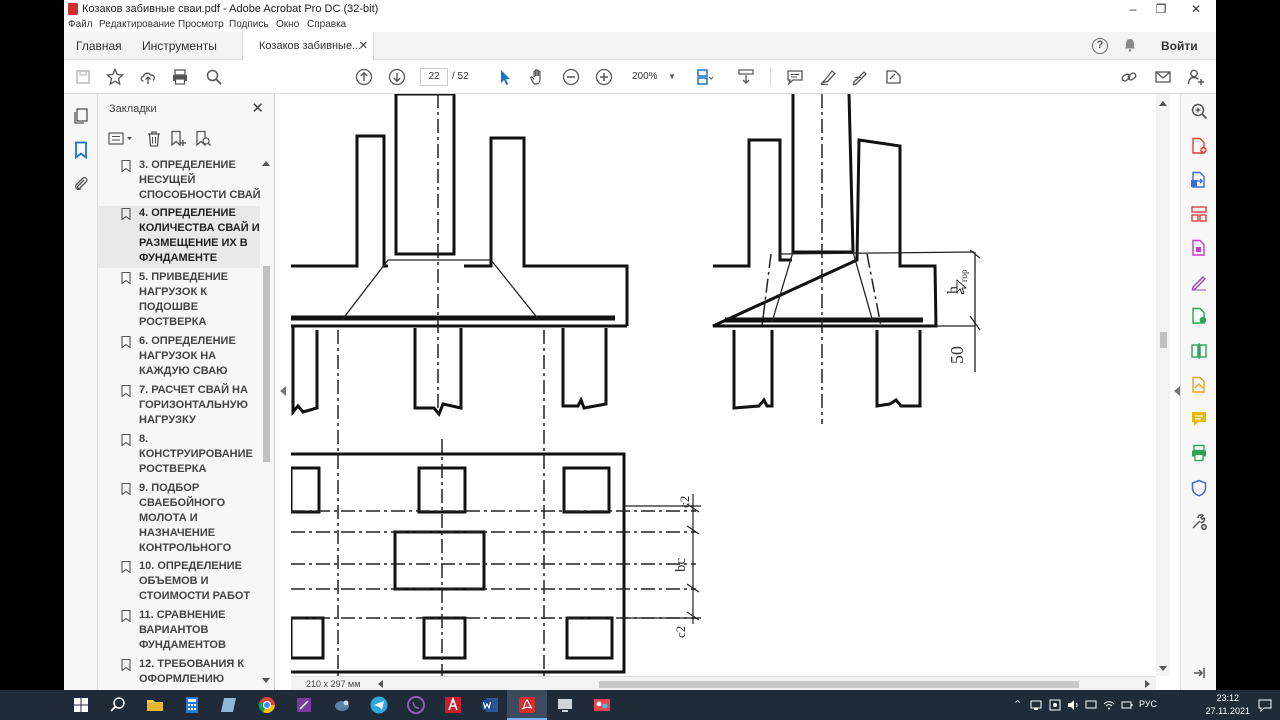  Describe the element at coordinates (201, 24) in the screenshot. I see `menu-view: Просмотр` at that location.